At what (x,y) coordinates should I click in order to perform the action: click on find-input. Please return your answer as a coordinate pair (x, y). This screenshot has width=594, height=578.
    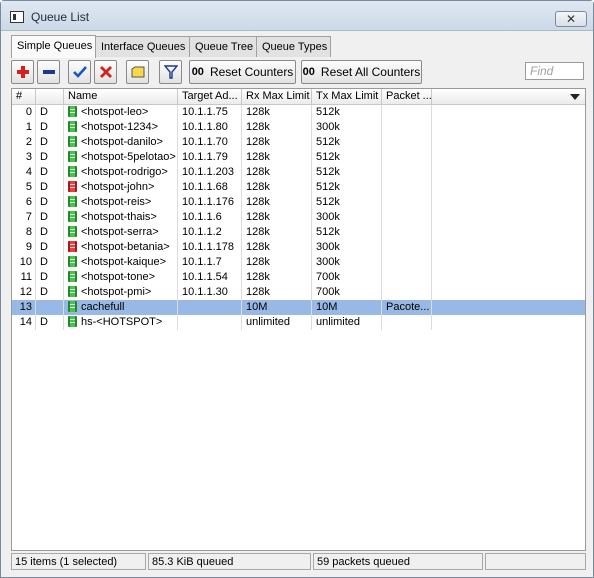
    Looking at the image, I should click on (554, 71).